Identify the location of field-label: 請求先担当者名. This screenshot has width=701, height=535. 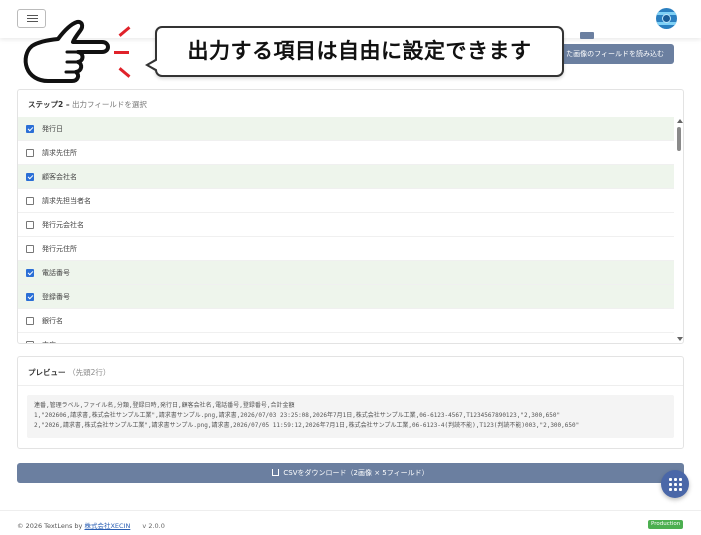
(66, 201).